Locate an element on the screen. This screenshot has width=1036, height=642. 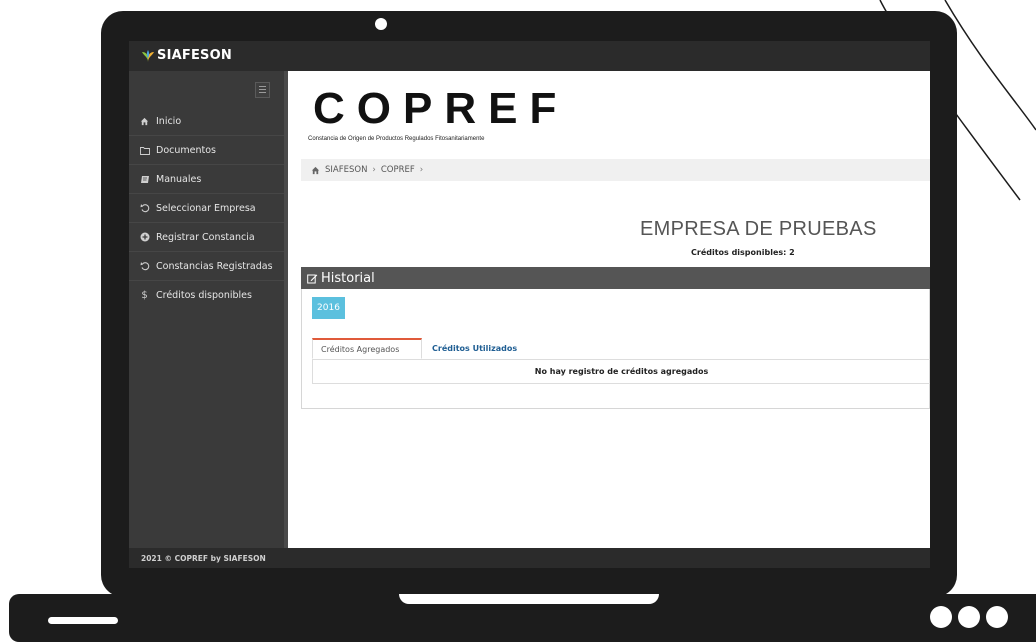
top-navbar: SIAFESON is located at coordinates (529, 56).